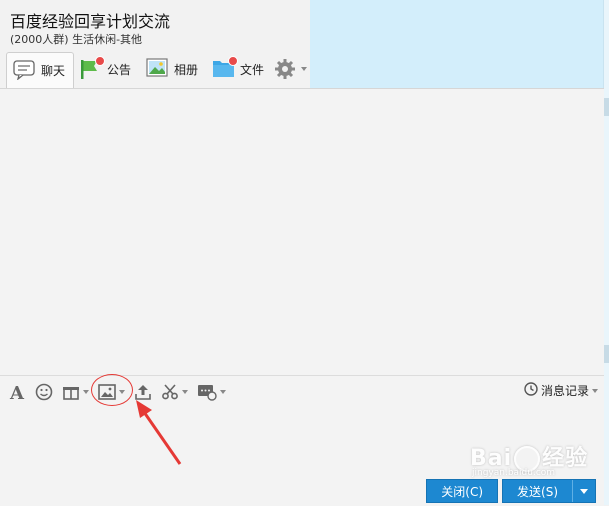  I want to click on message-history-button: 消息记录, so click(561, 390).